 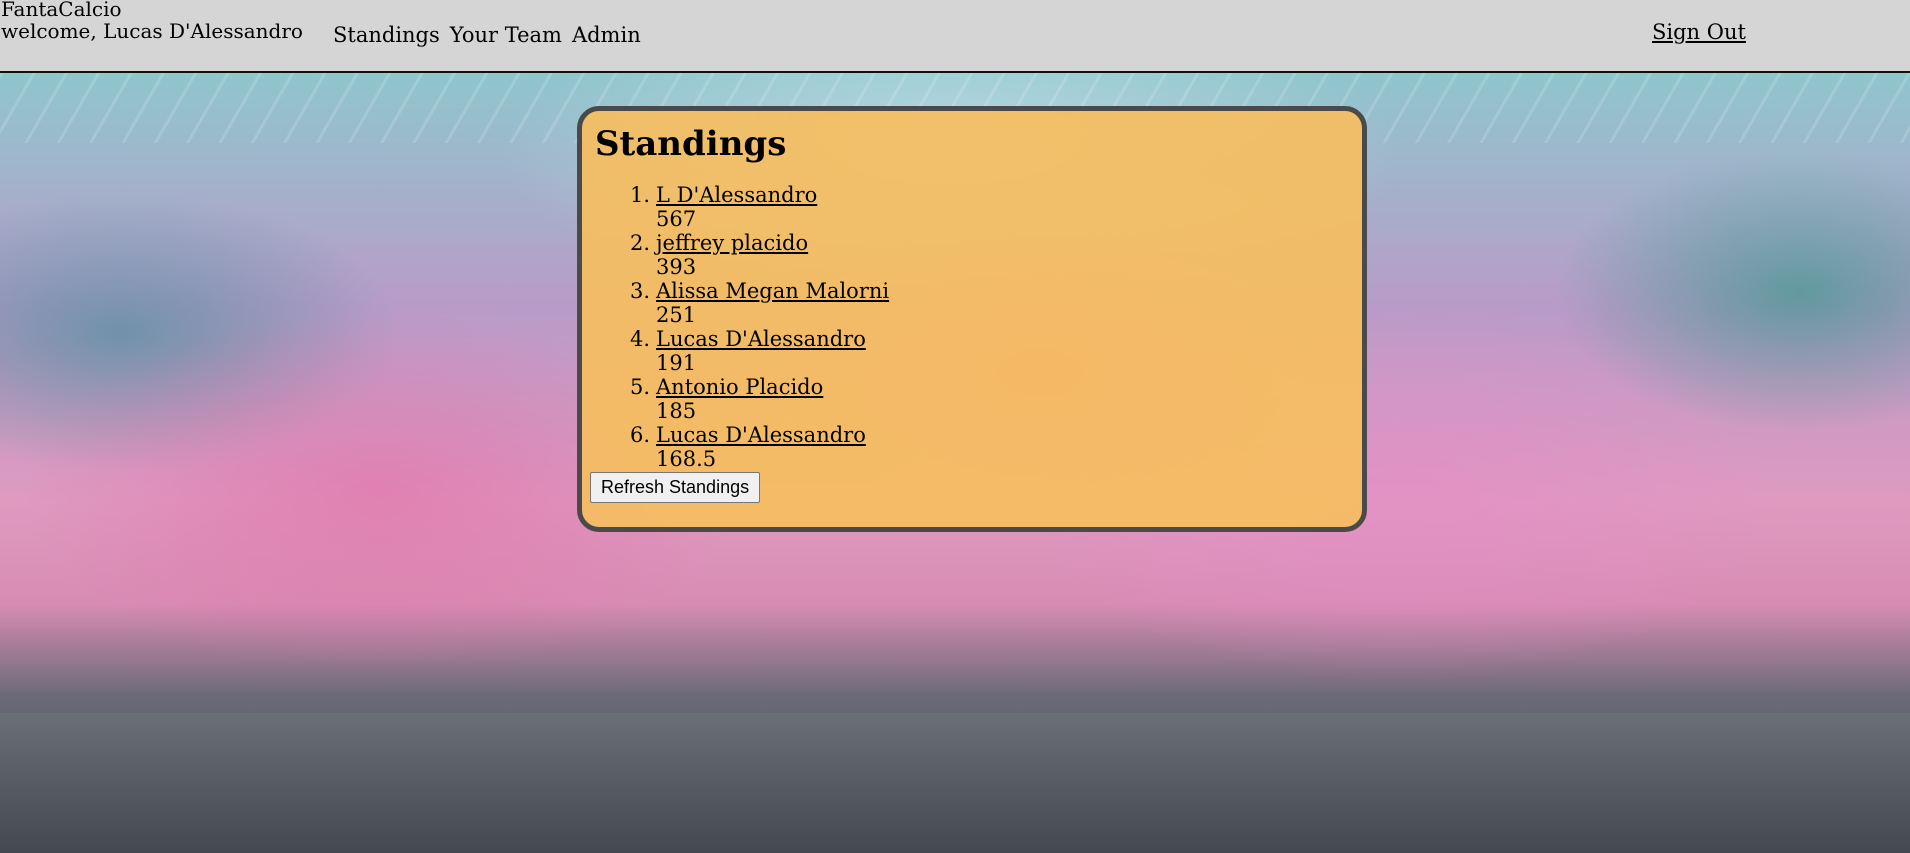 I want to click on nav-links: Standings Your Team Admin, so click(x=487, y=35).